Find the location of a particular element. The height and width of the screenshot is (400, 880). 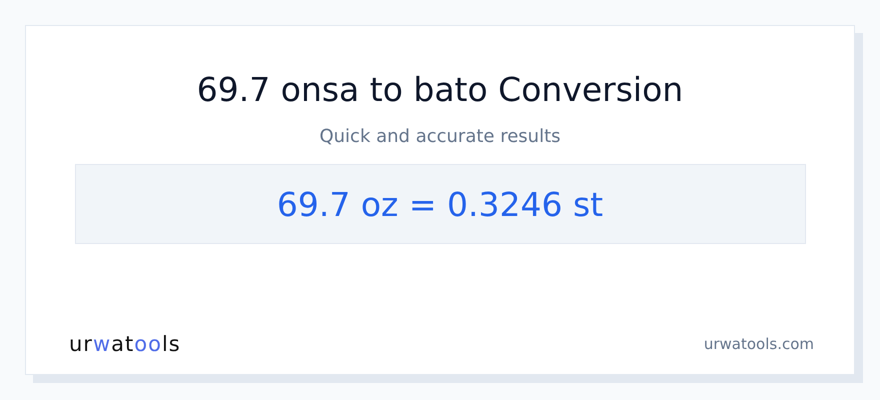

page-title: 69.7 onsa to bato Conversion is located at coordinates (440, 90).